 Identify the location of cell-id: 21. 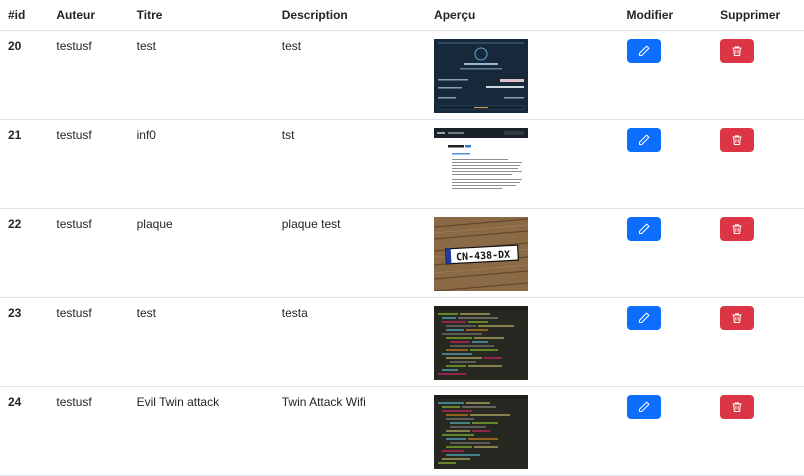
(24, 164).